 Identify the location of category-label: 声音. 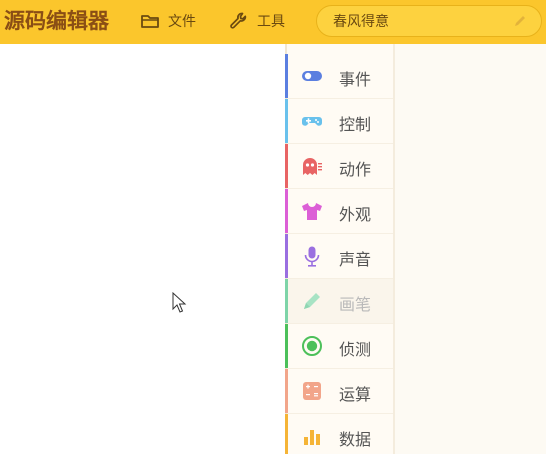
(355, 259).